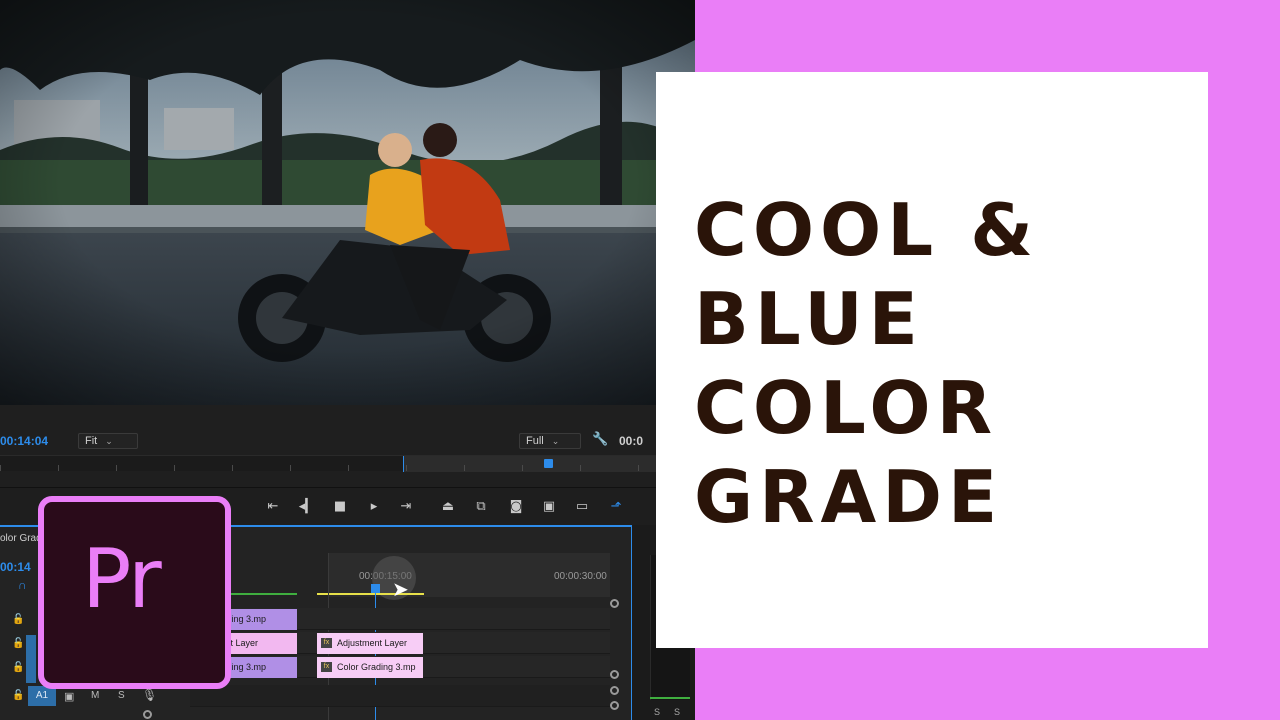 The height and width of the screenshot is (720, 1280). Describe the element at coordinates (149, 695) in the screenshot. I see `microphone-icon: 🎙` at that location.